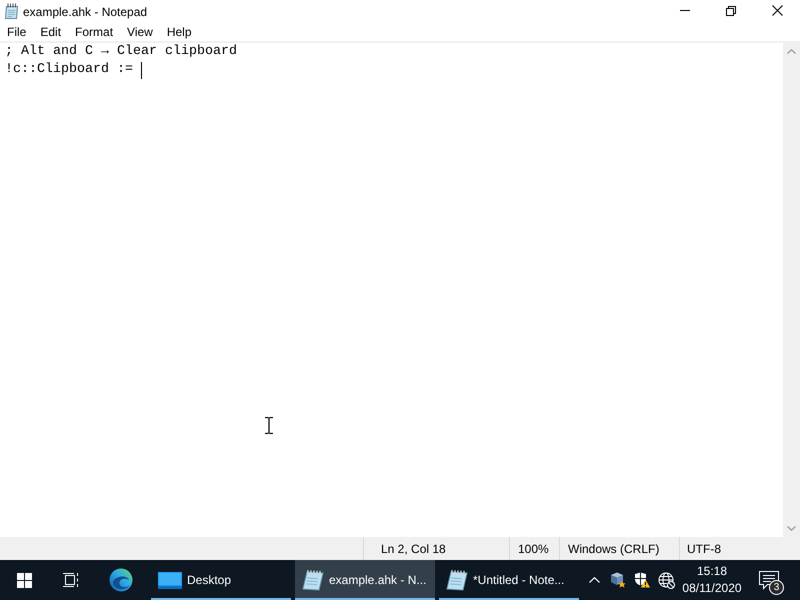  I want to click on status-text: 100%, so click(533, 549).